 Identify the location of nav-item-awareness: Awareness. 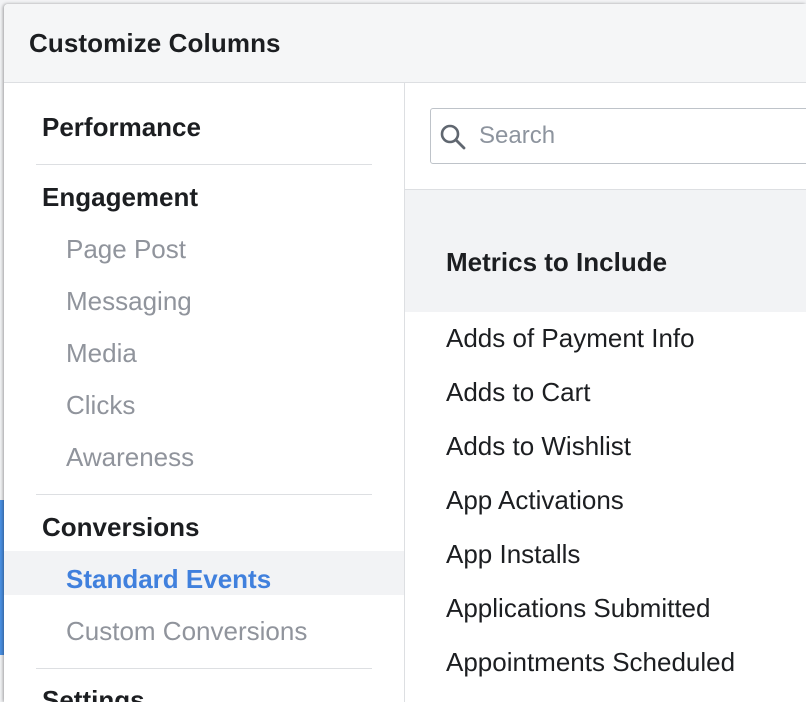
(130, 457).